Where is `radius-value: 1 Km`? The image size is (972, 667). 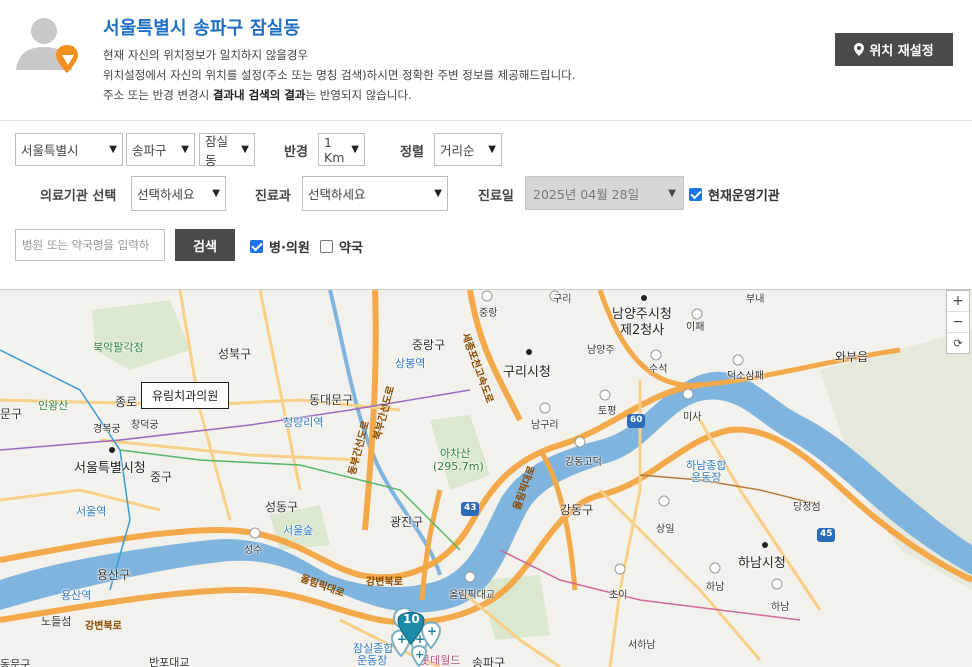
radius-value: 1 Km is located at coordinates (334, 149).